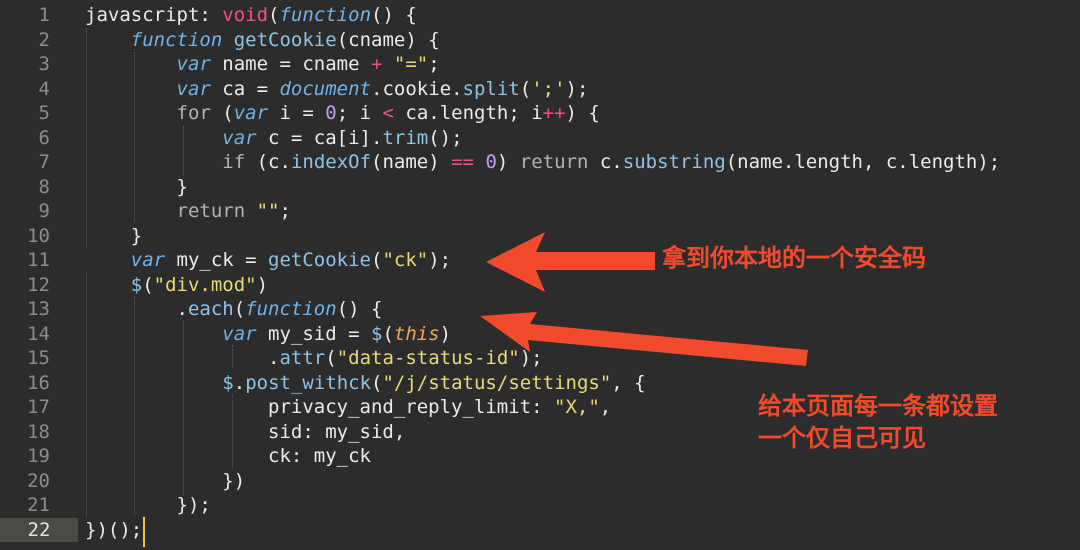 The width and height of the screenshot is (1080, 550). Describe the element at coordinates (38, 505) in the screenshot. I see `line-number: 21` at that location.